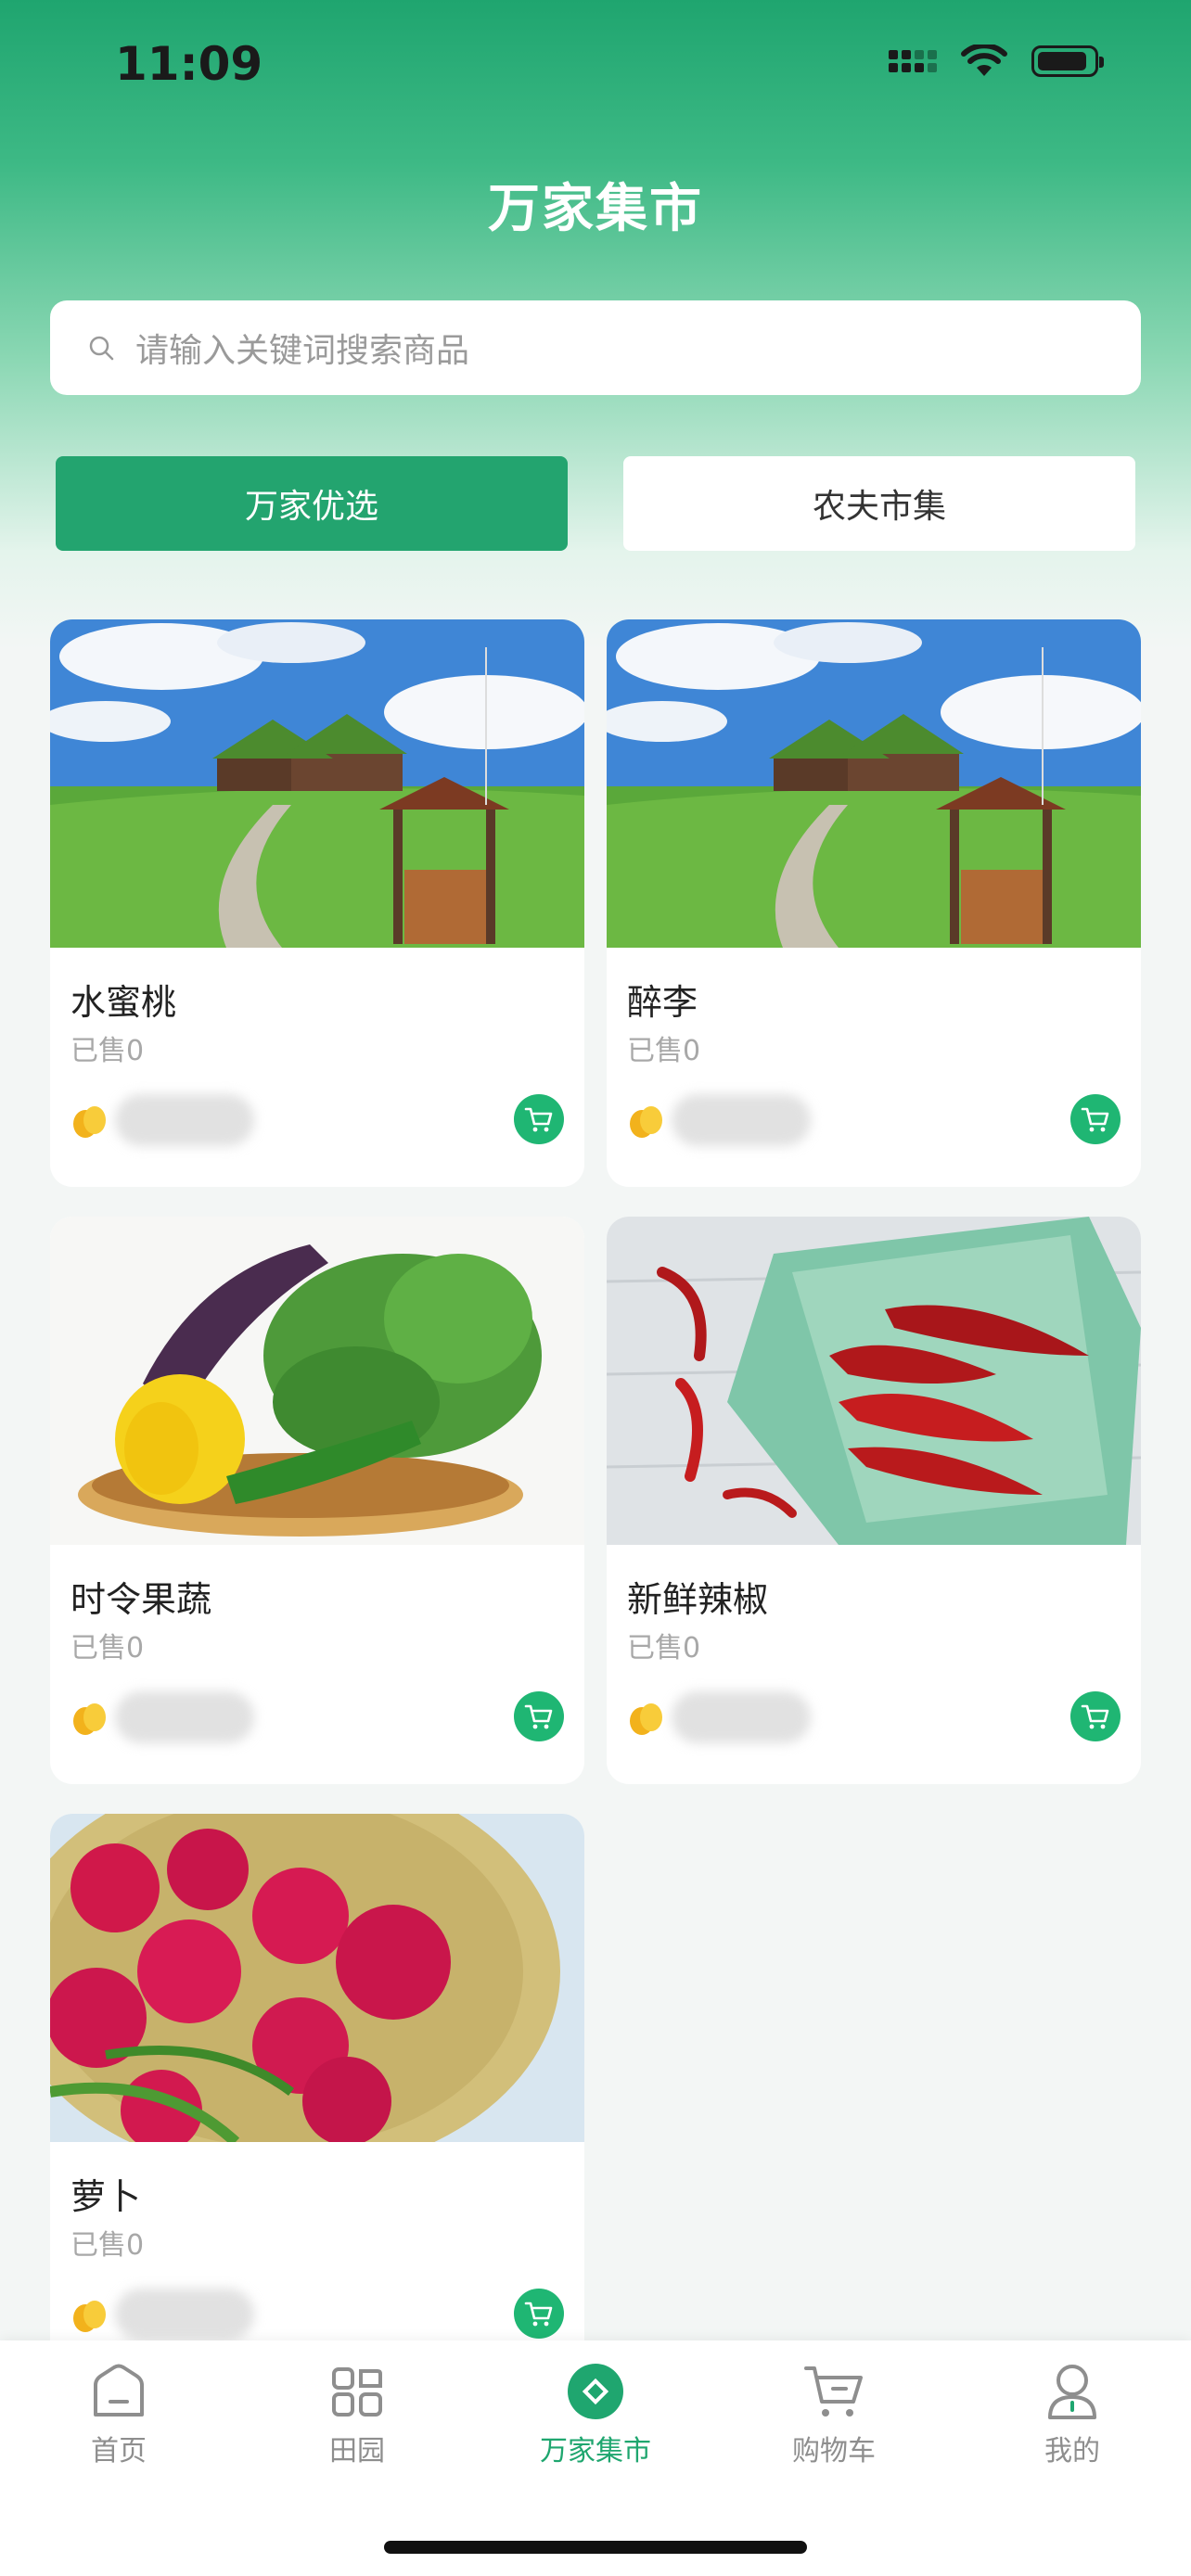 The image size is (1191, 2576). Describe the element at coordinates (595, 65) in the screenshot. I see `status-bar: 11:09` at that location.